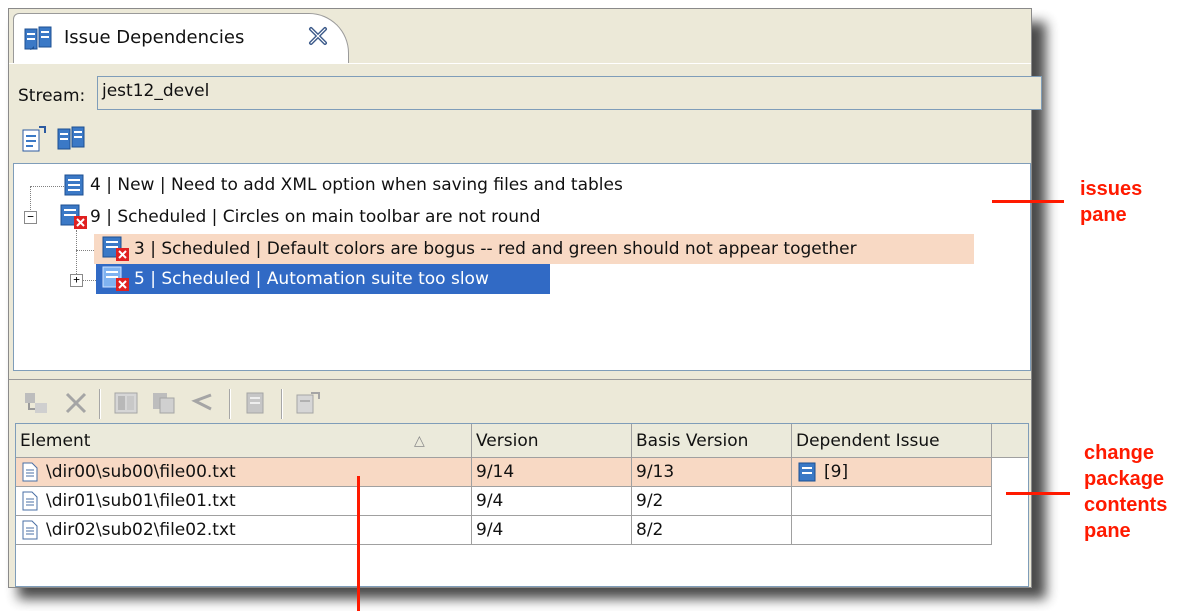 The image size is (1185, 611). Describe the element at coordinates (141, 501) in the screenshot. I see `element-path: \dir01\sub01\file01.txt` at that location.